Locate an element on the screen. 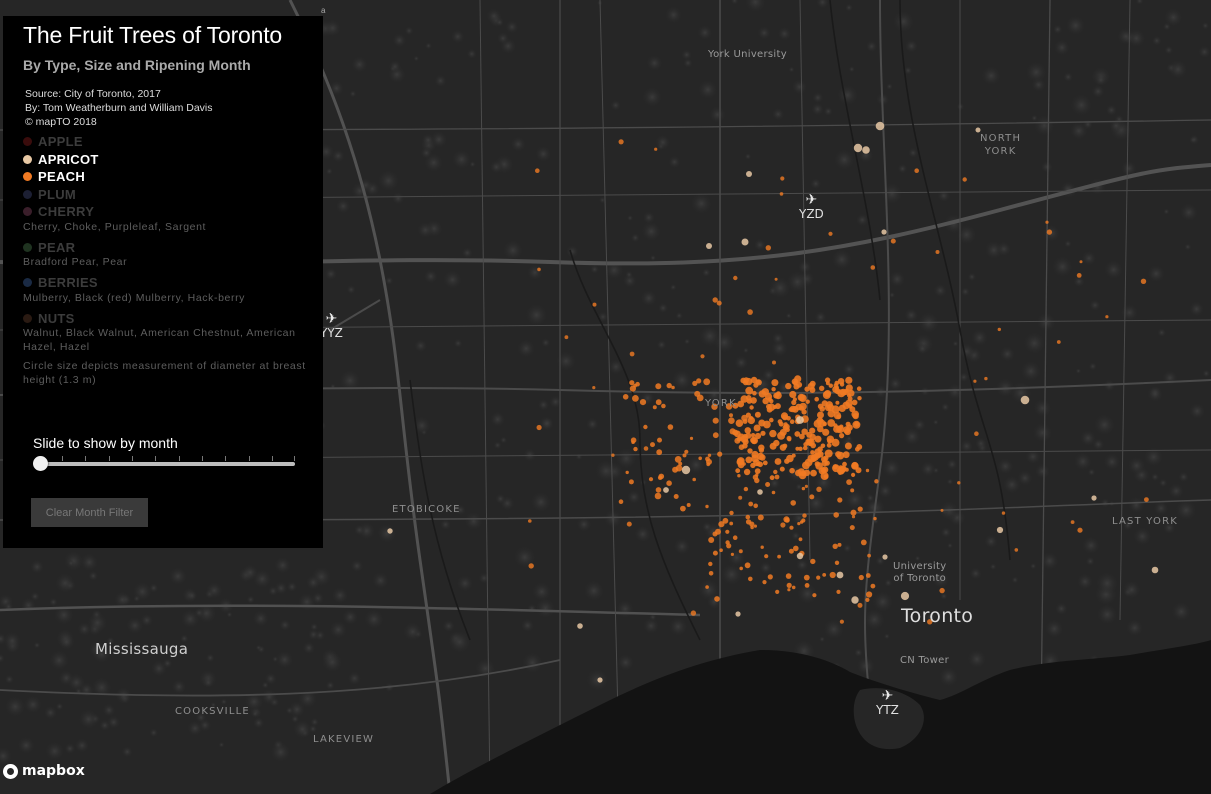 The width and height of the screenshot is (1211, 794). month-slider is located at coordinates (164, 463).